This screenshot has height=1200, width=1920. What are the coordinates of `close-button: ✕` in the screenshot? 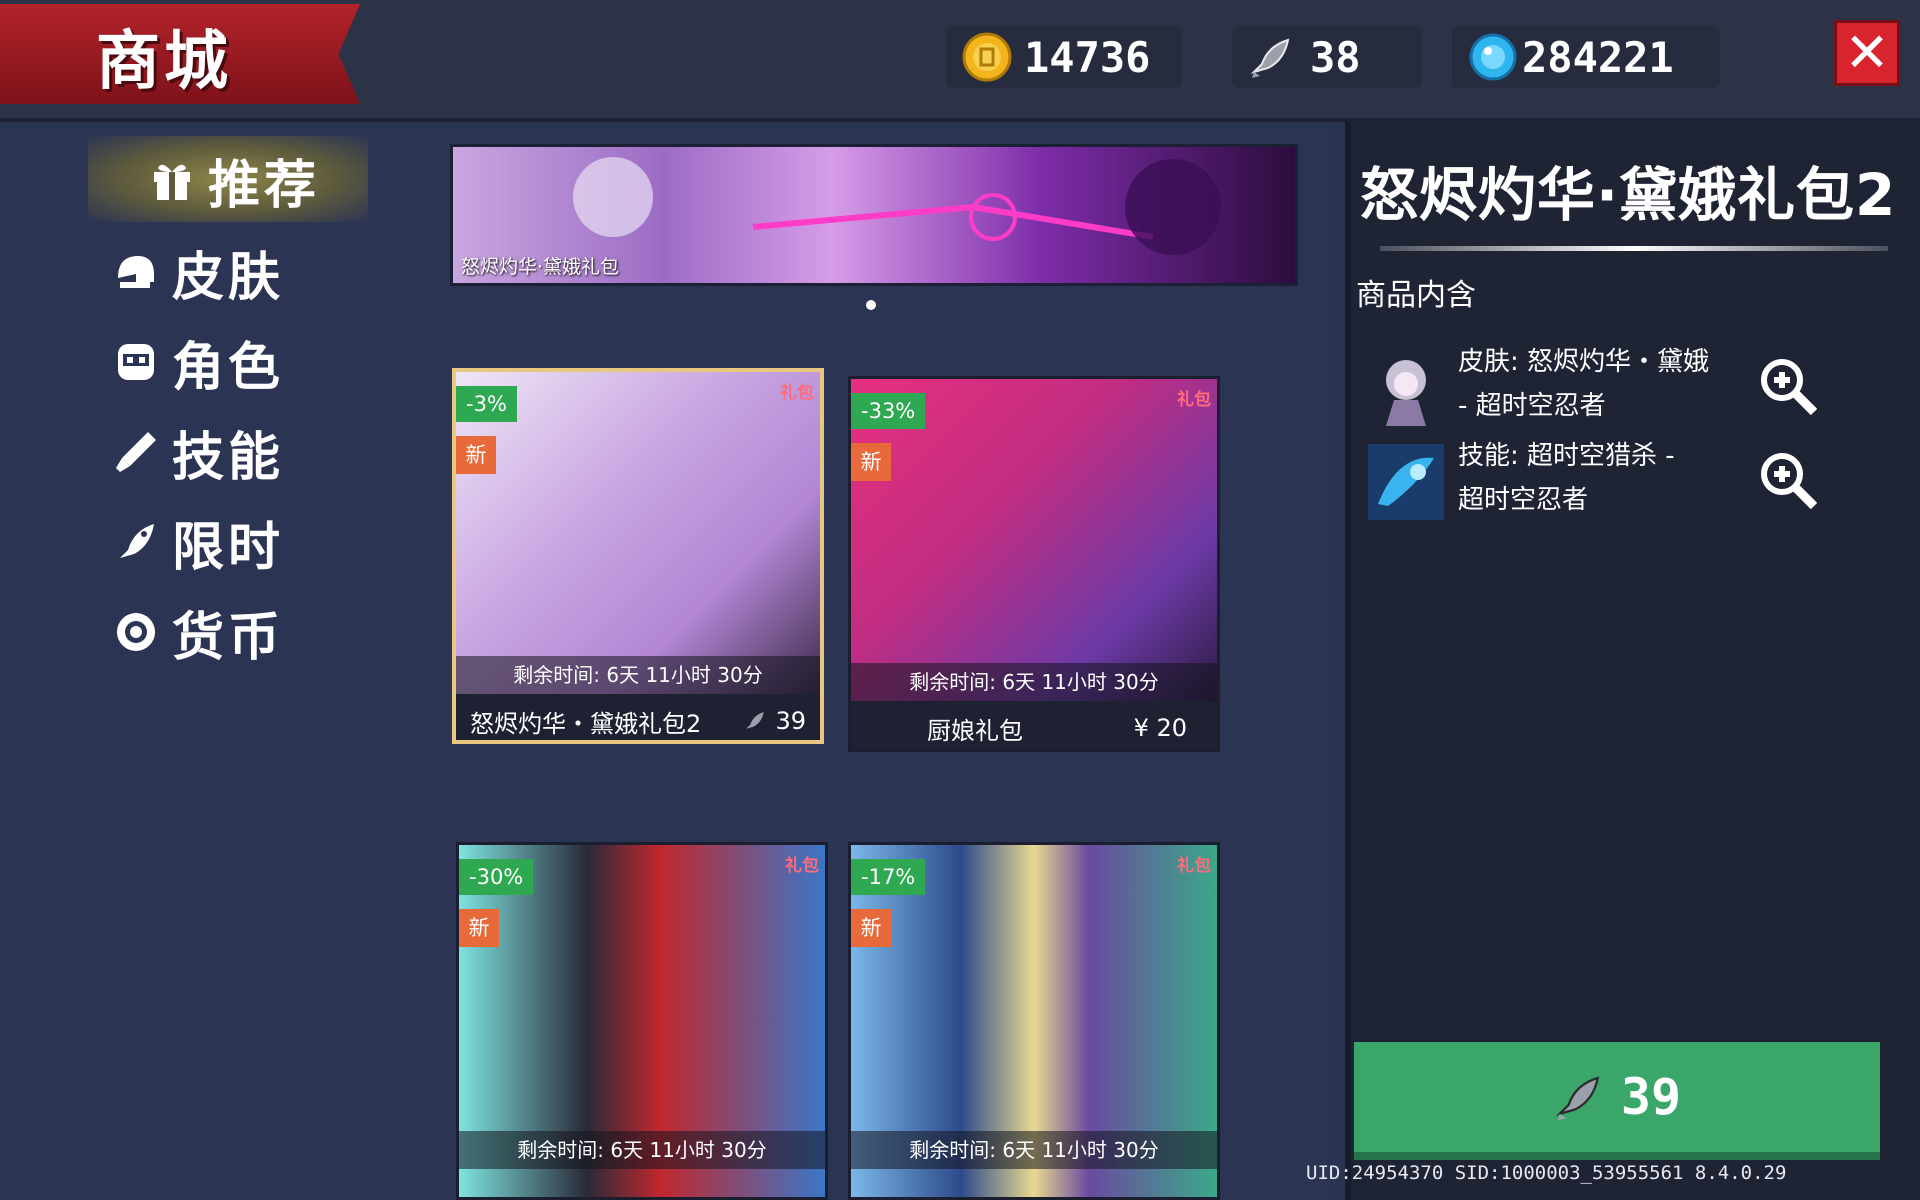 It's located at (1867, 53).